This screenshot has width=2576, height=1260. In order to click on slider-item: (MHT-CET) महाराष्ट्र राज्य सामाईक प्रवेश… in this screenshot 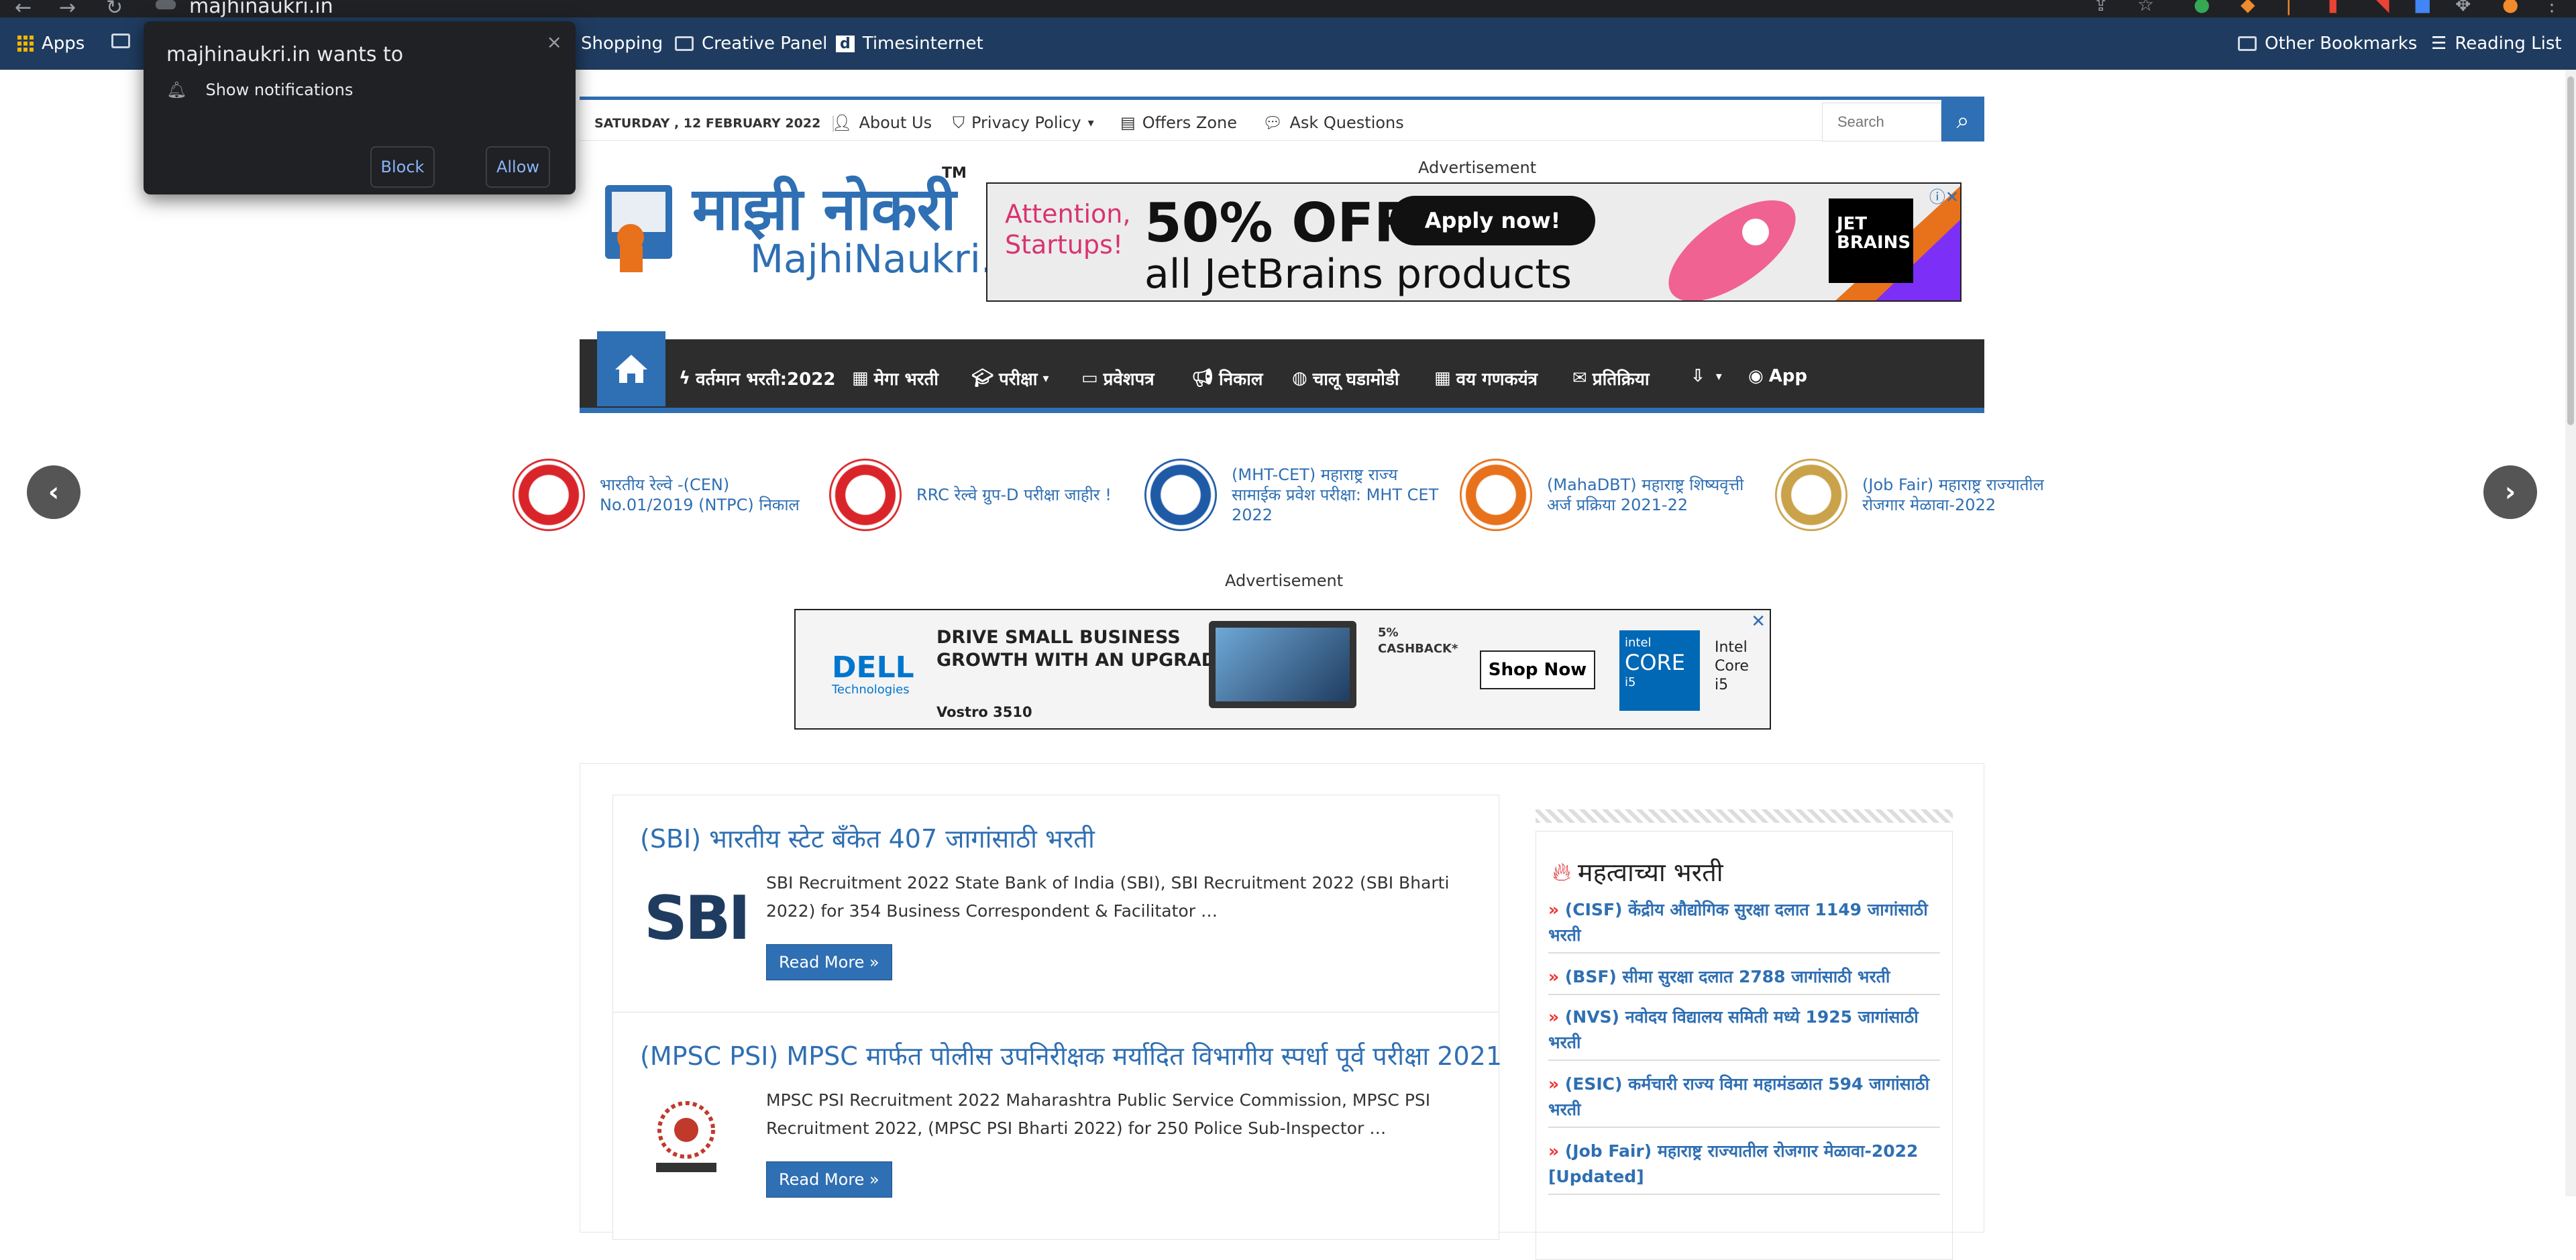, I will do `click(1292, 495)`.